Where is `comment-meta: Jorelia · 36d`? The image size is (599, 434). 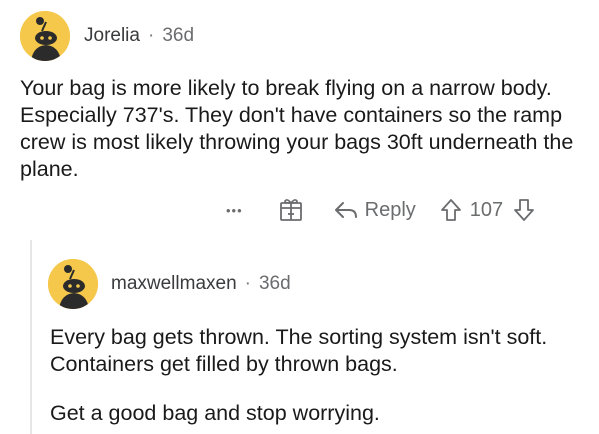 comment-meta: Jorelia · 36d is located at coordinates (139, 36).